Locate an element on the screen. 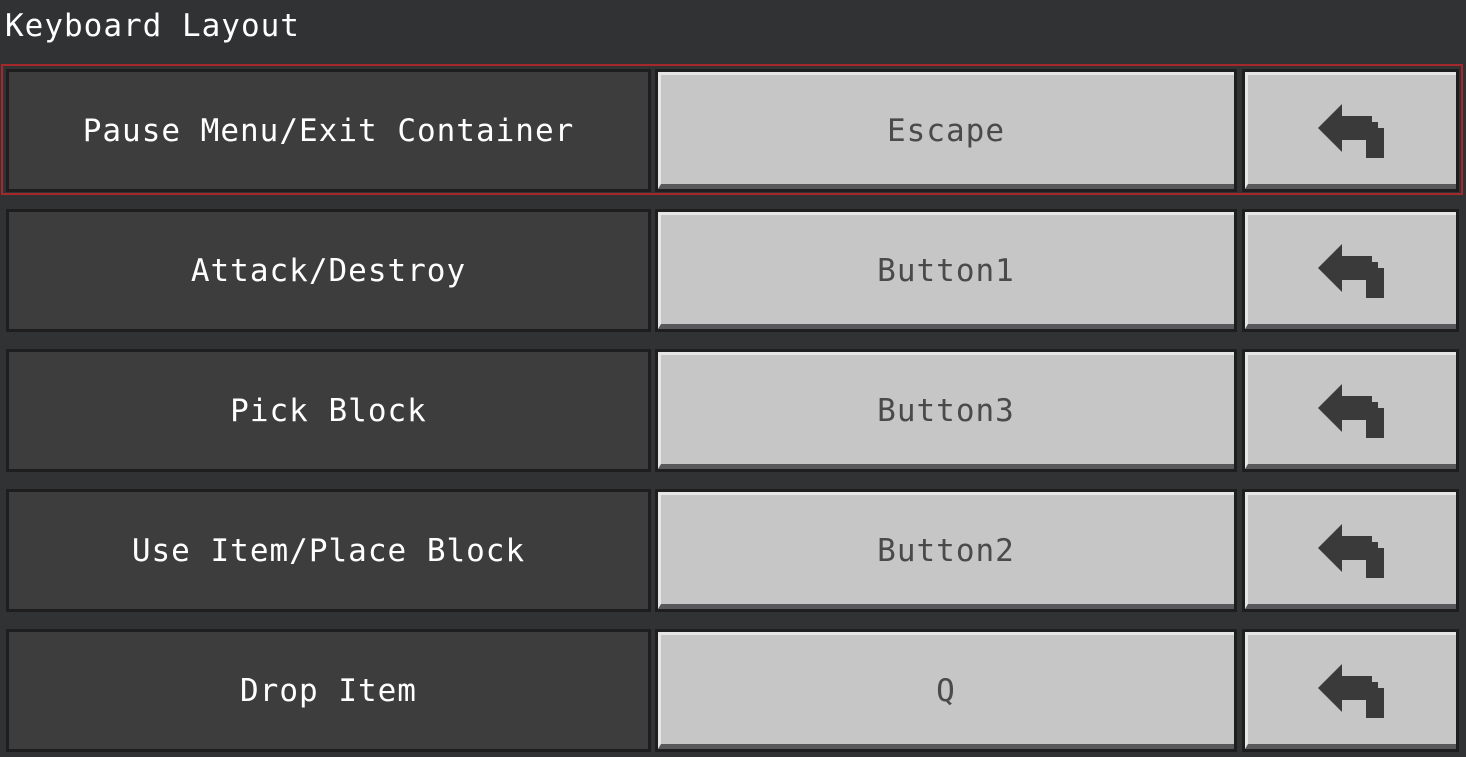 The image size is (1466, 757). key-binding-button: Escape is located at coordinates (946, 130).